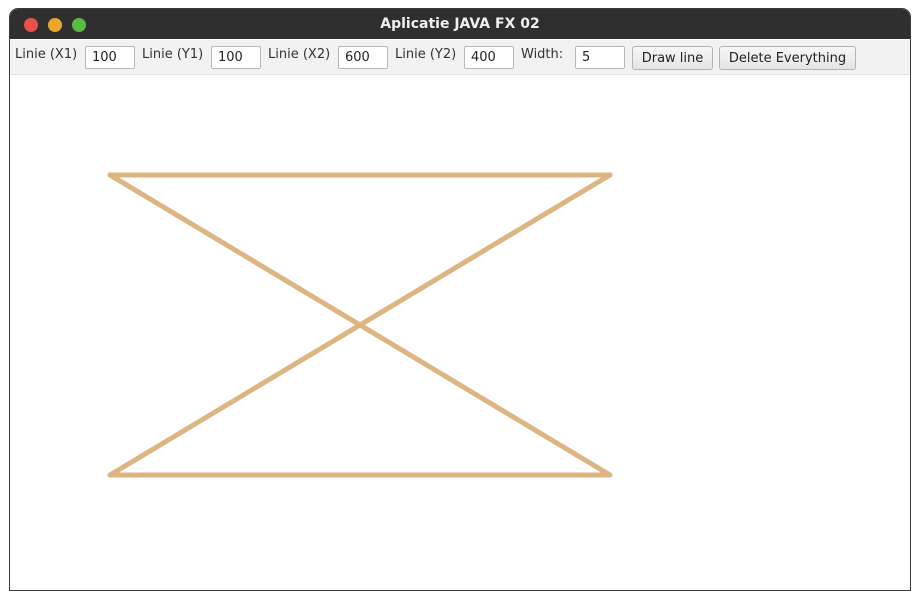 This screenshot has width=920, height=600. What do you see at coordinates (110, 57) in the screenshot?
I see `x1-input` at bounding box center [110, 57].